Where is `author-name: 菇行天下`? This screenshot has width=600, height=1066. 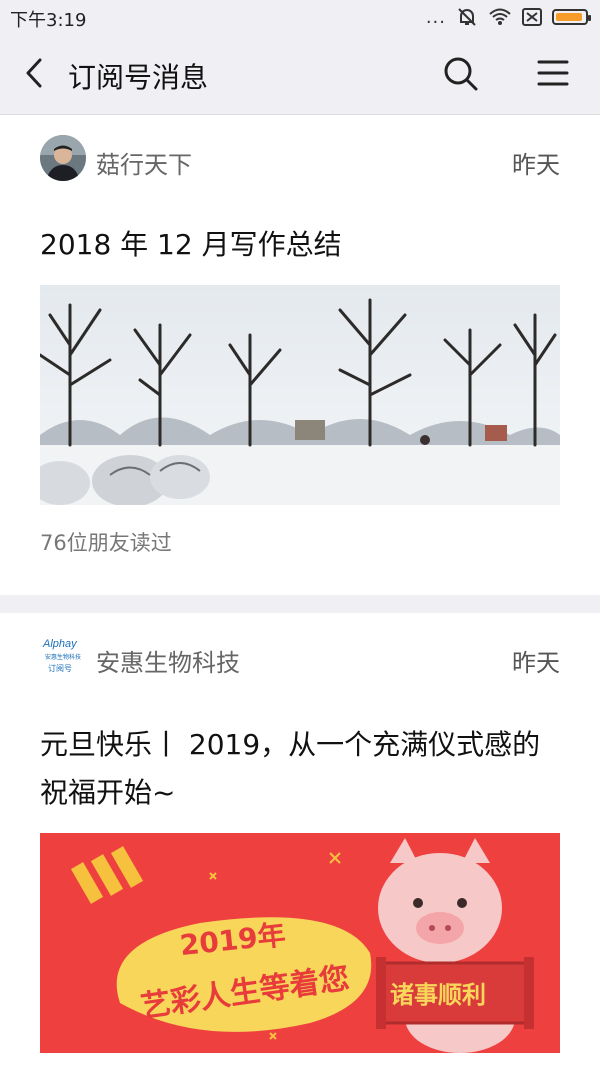
author-name: 菇行天下 is located at coordinates (144, 162).